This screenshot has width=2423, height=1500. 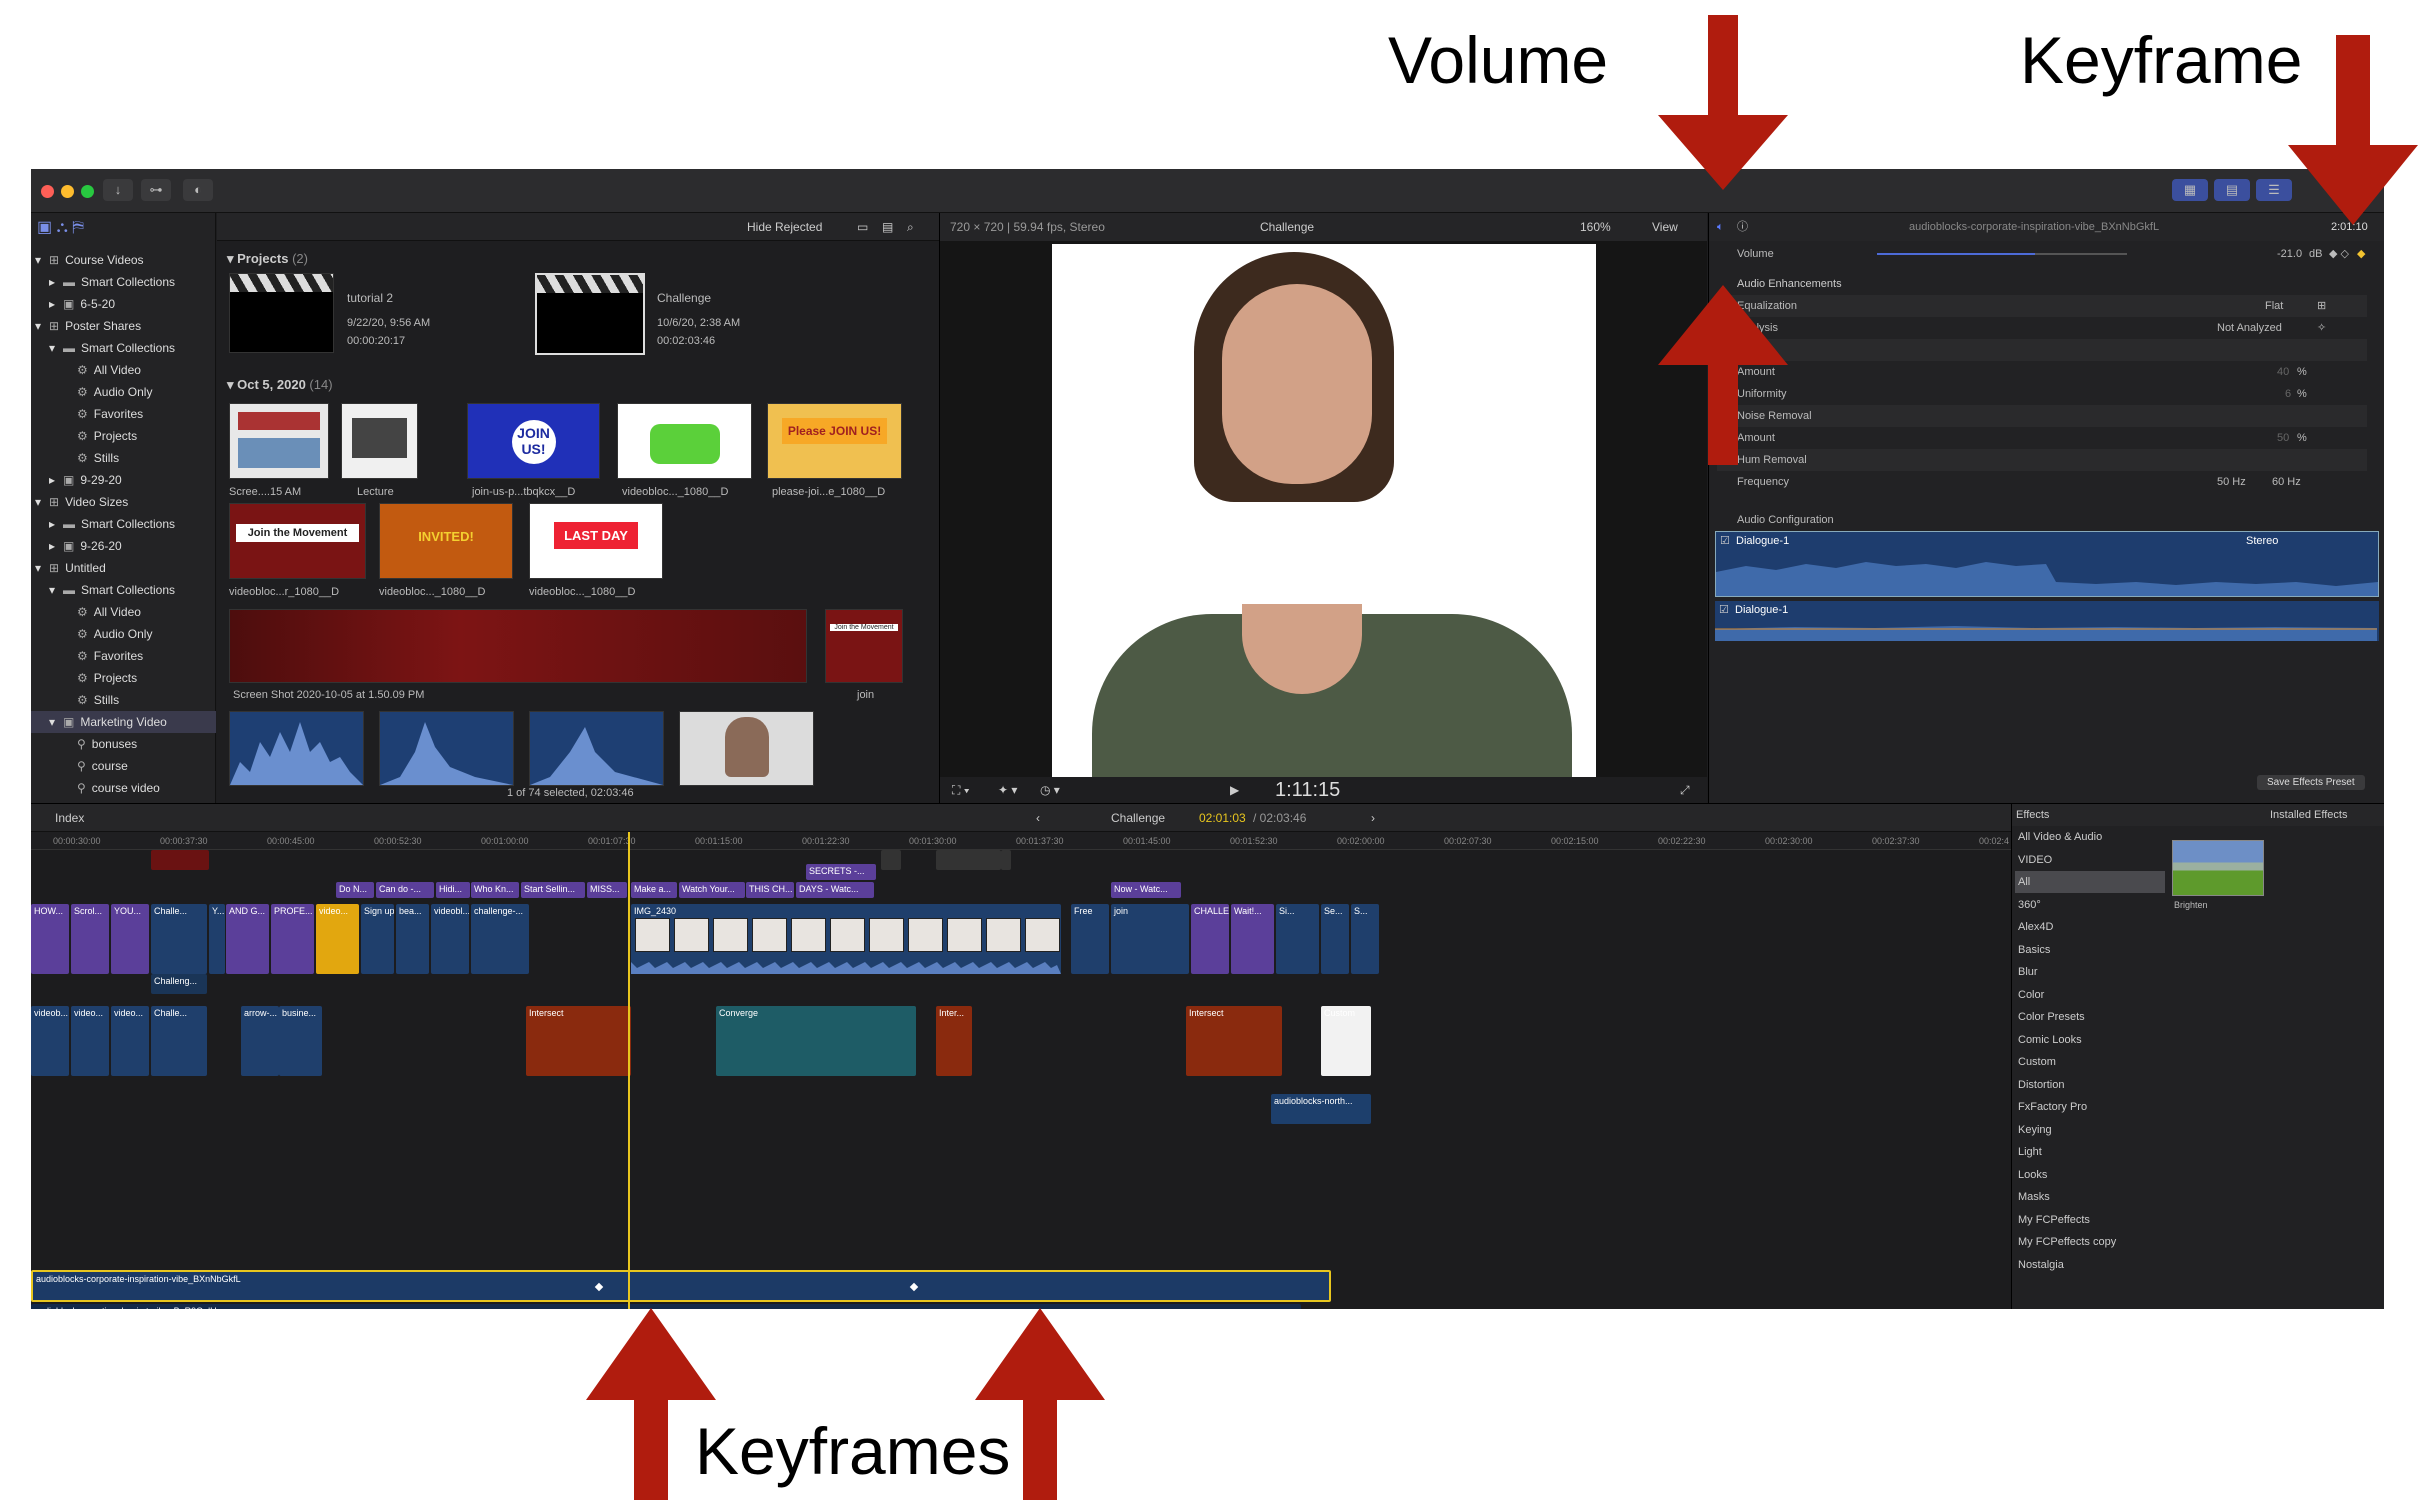 I want to click on library-item: ▾ ▣ Marketing Video, so click(x=123, y=722).